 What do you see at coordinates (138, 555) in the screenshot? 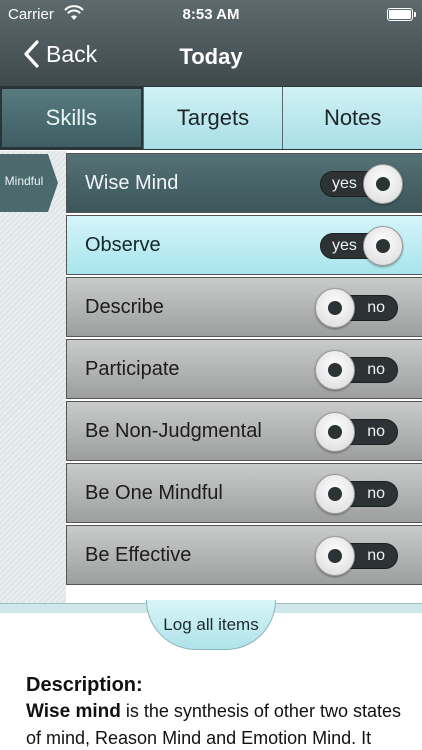
I see `skill-label: Be Effective` at bounding box center [138, 555].